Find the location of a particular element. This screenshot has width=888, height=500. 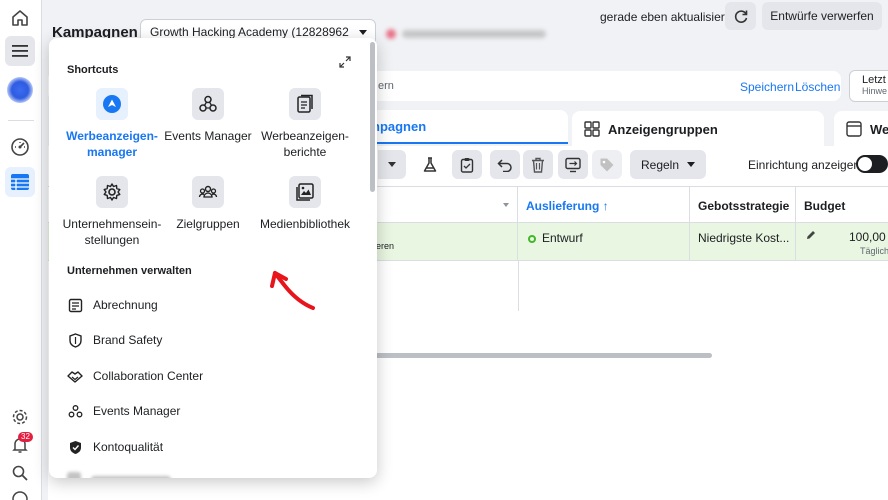

menu-item-billing: Abrechnung is located at coordinates (112, 305).